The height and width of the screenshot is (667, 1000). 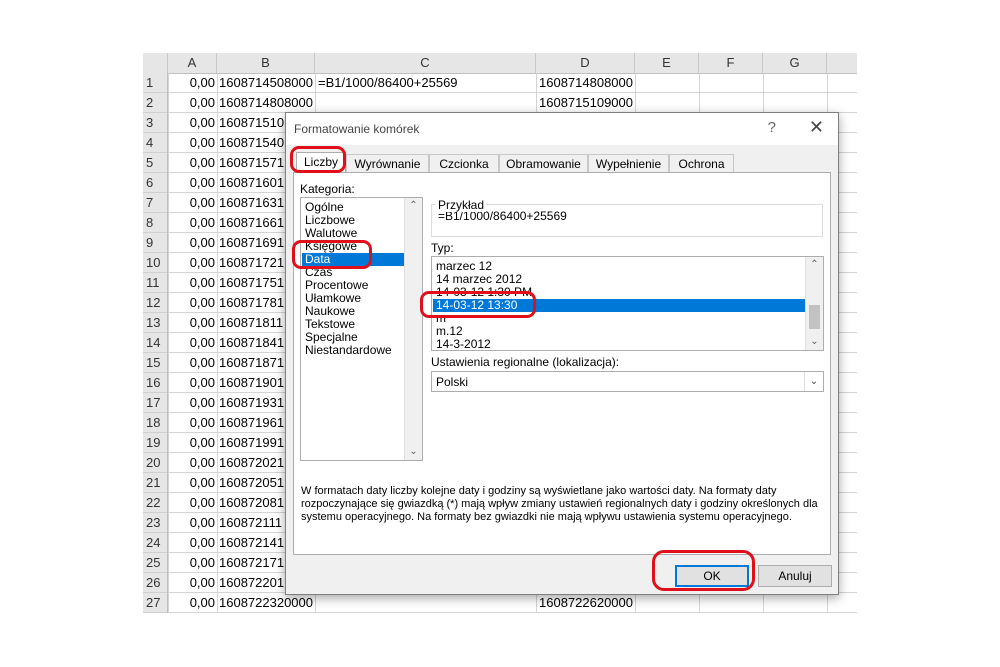 What do you see at coordinates (155, 243) in the screenshot?
I see `row-header: 9` at bounding box center [155, 243].